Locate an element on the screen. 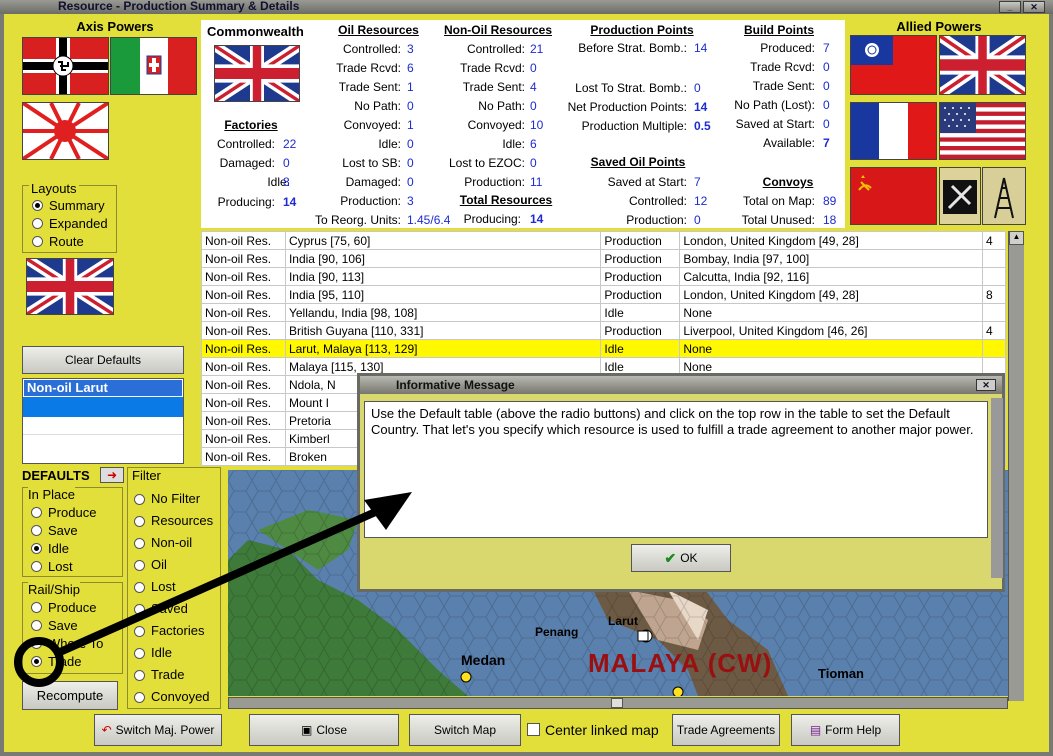  help-book-icon: ▤ is located at coordinates (815, 730).